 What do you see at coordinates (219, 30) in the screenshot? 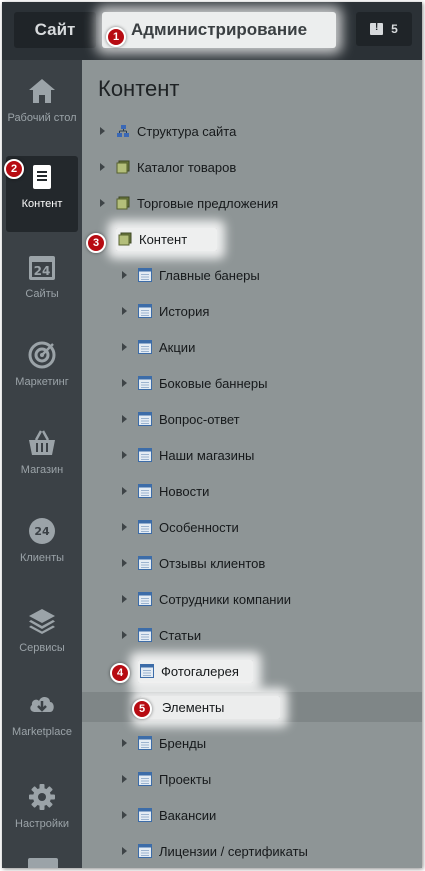
I see `administration-button: Администрирование` at bounding box center [219, 30].